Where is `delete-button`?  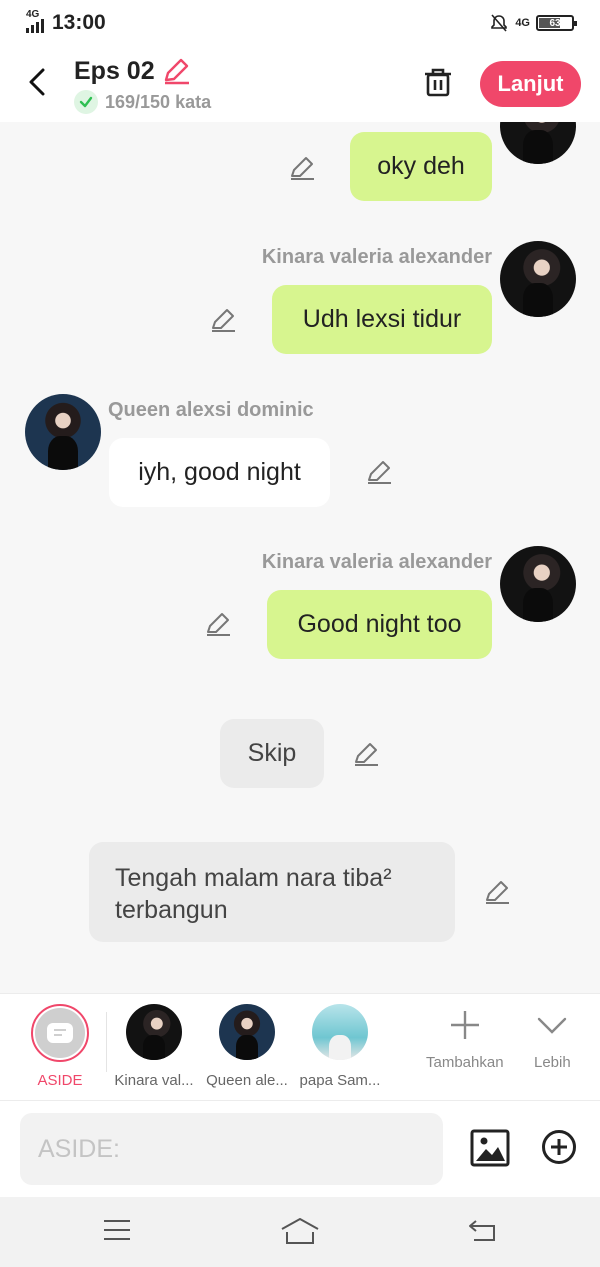
delete-button is located at coordinates (438, 82).